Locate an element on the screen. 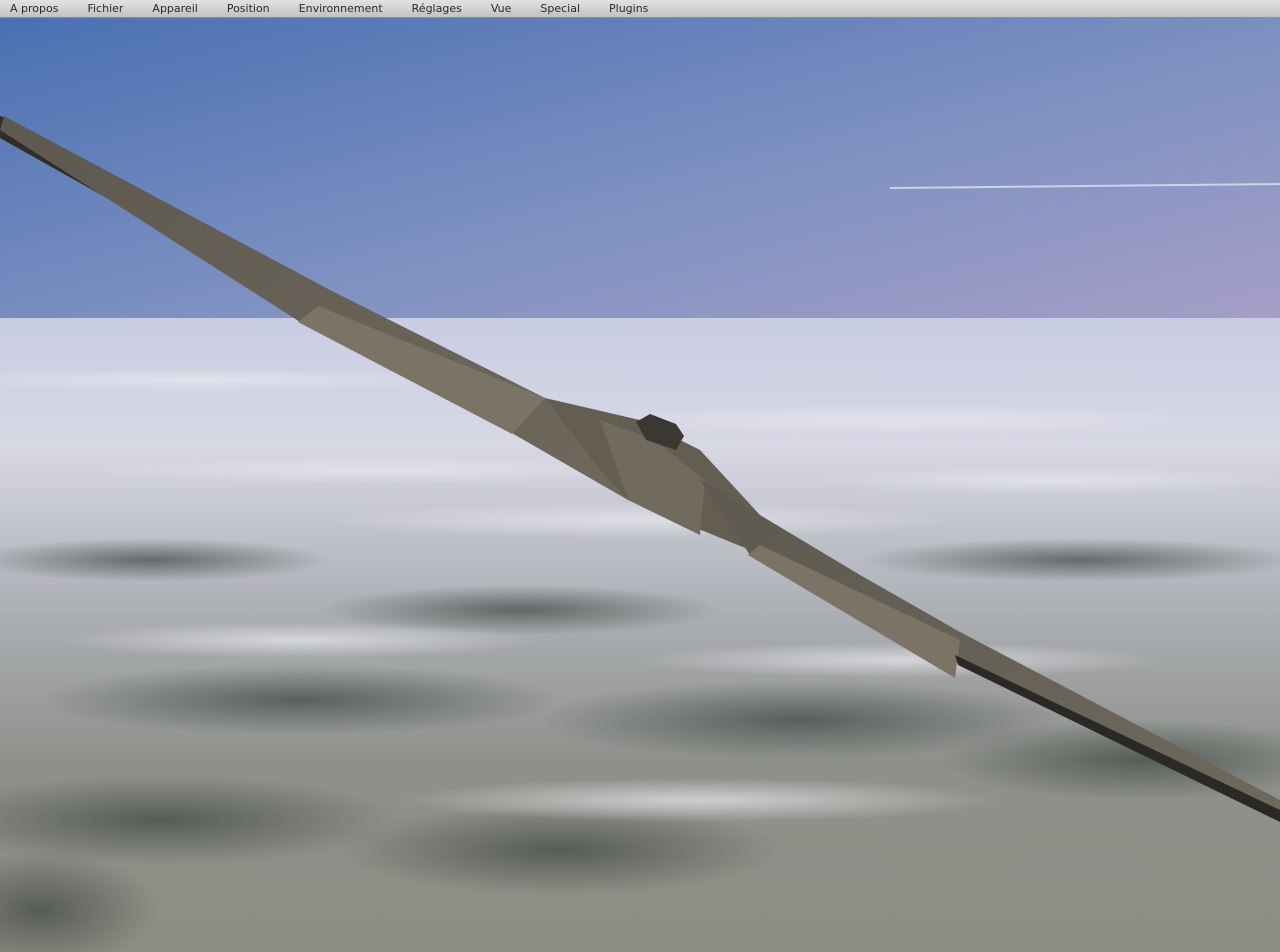 This screenshot has width=1280, height=952. menu-reglages: Réglages is located at coordinates (437, 9).